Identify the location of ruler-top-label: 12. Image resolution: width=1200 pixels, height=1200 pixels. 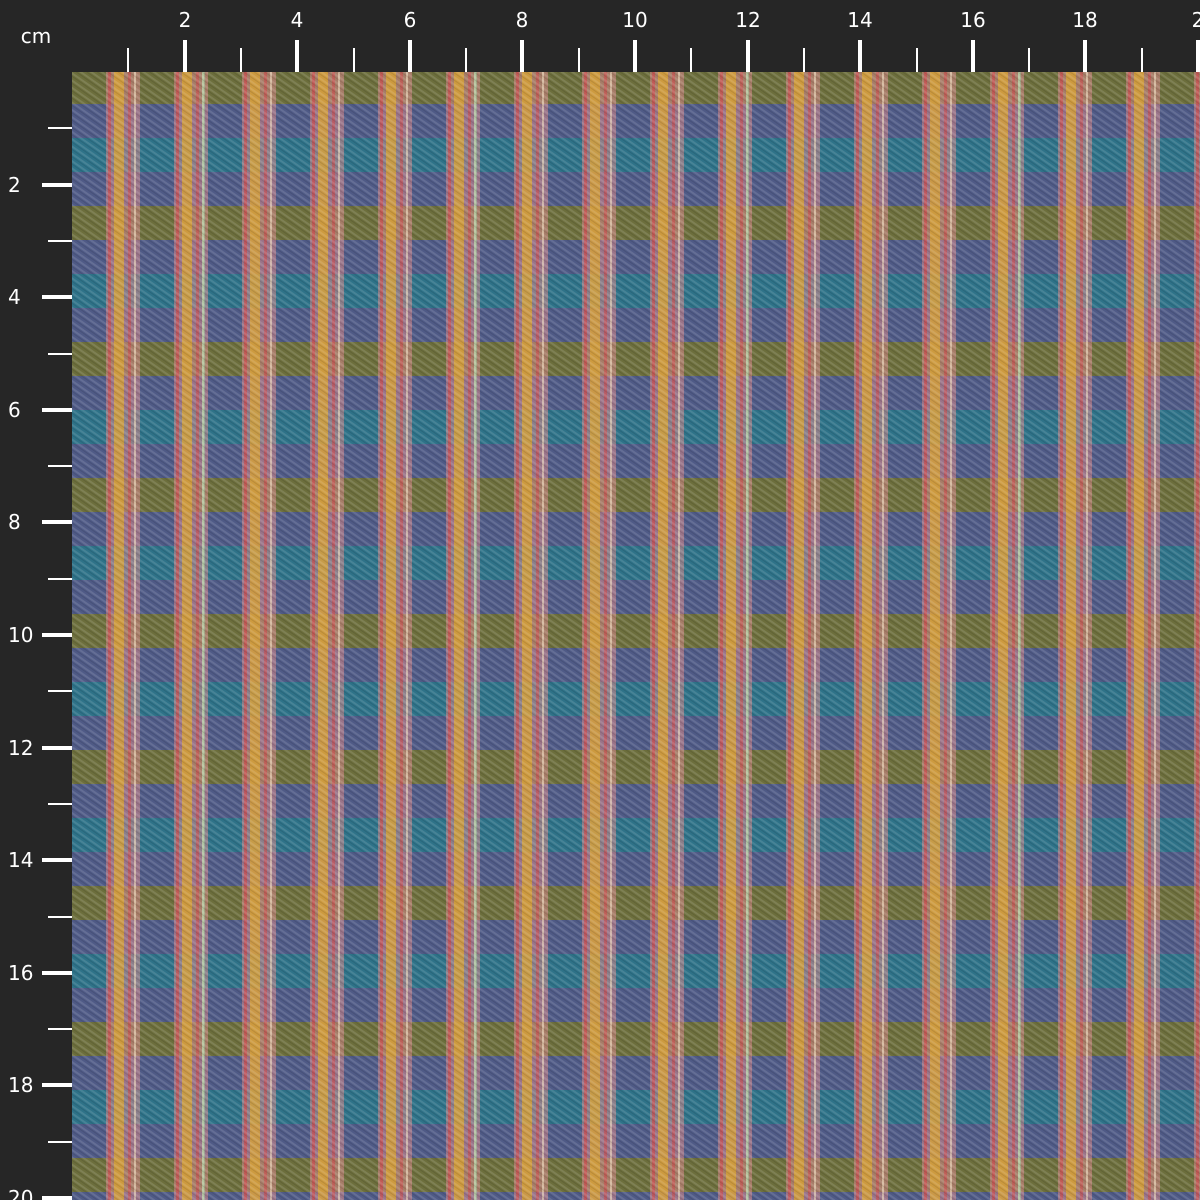
(748, 20).